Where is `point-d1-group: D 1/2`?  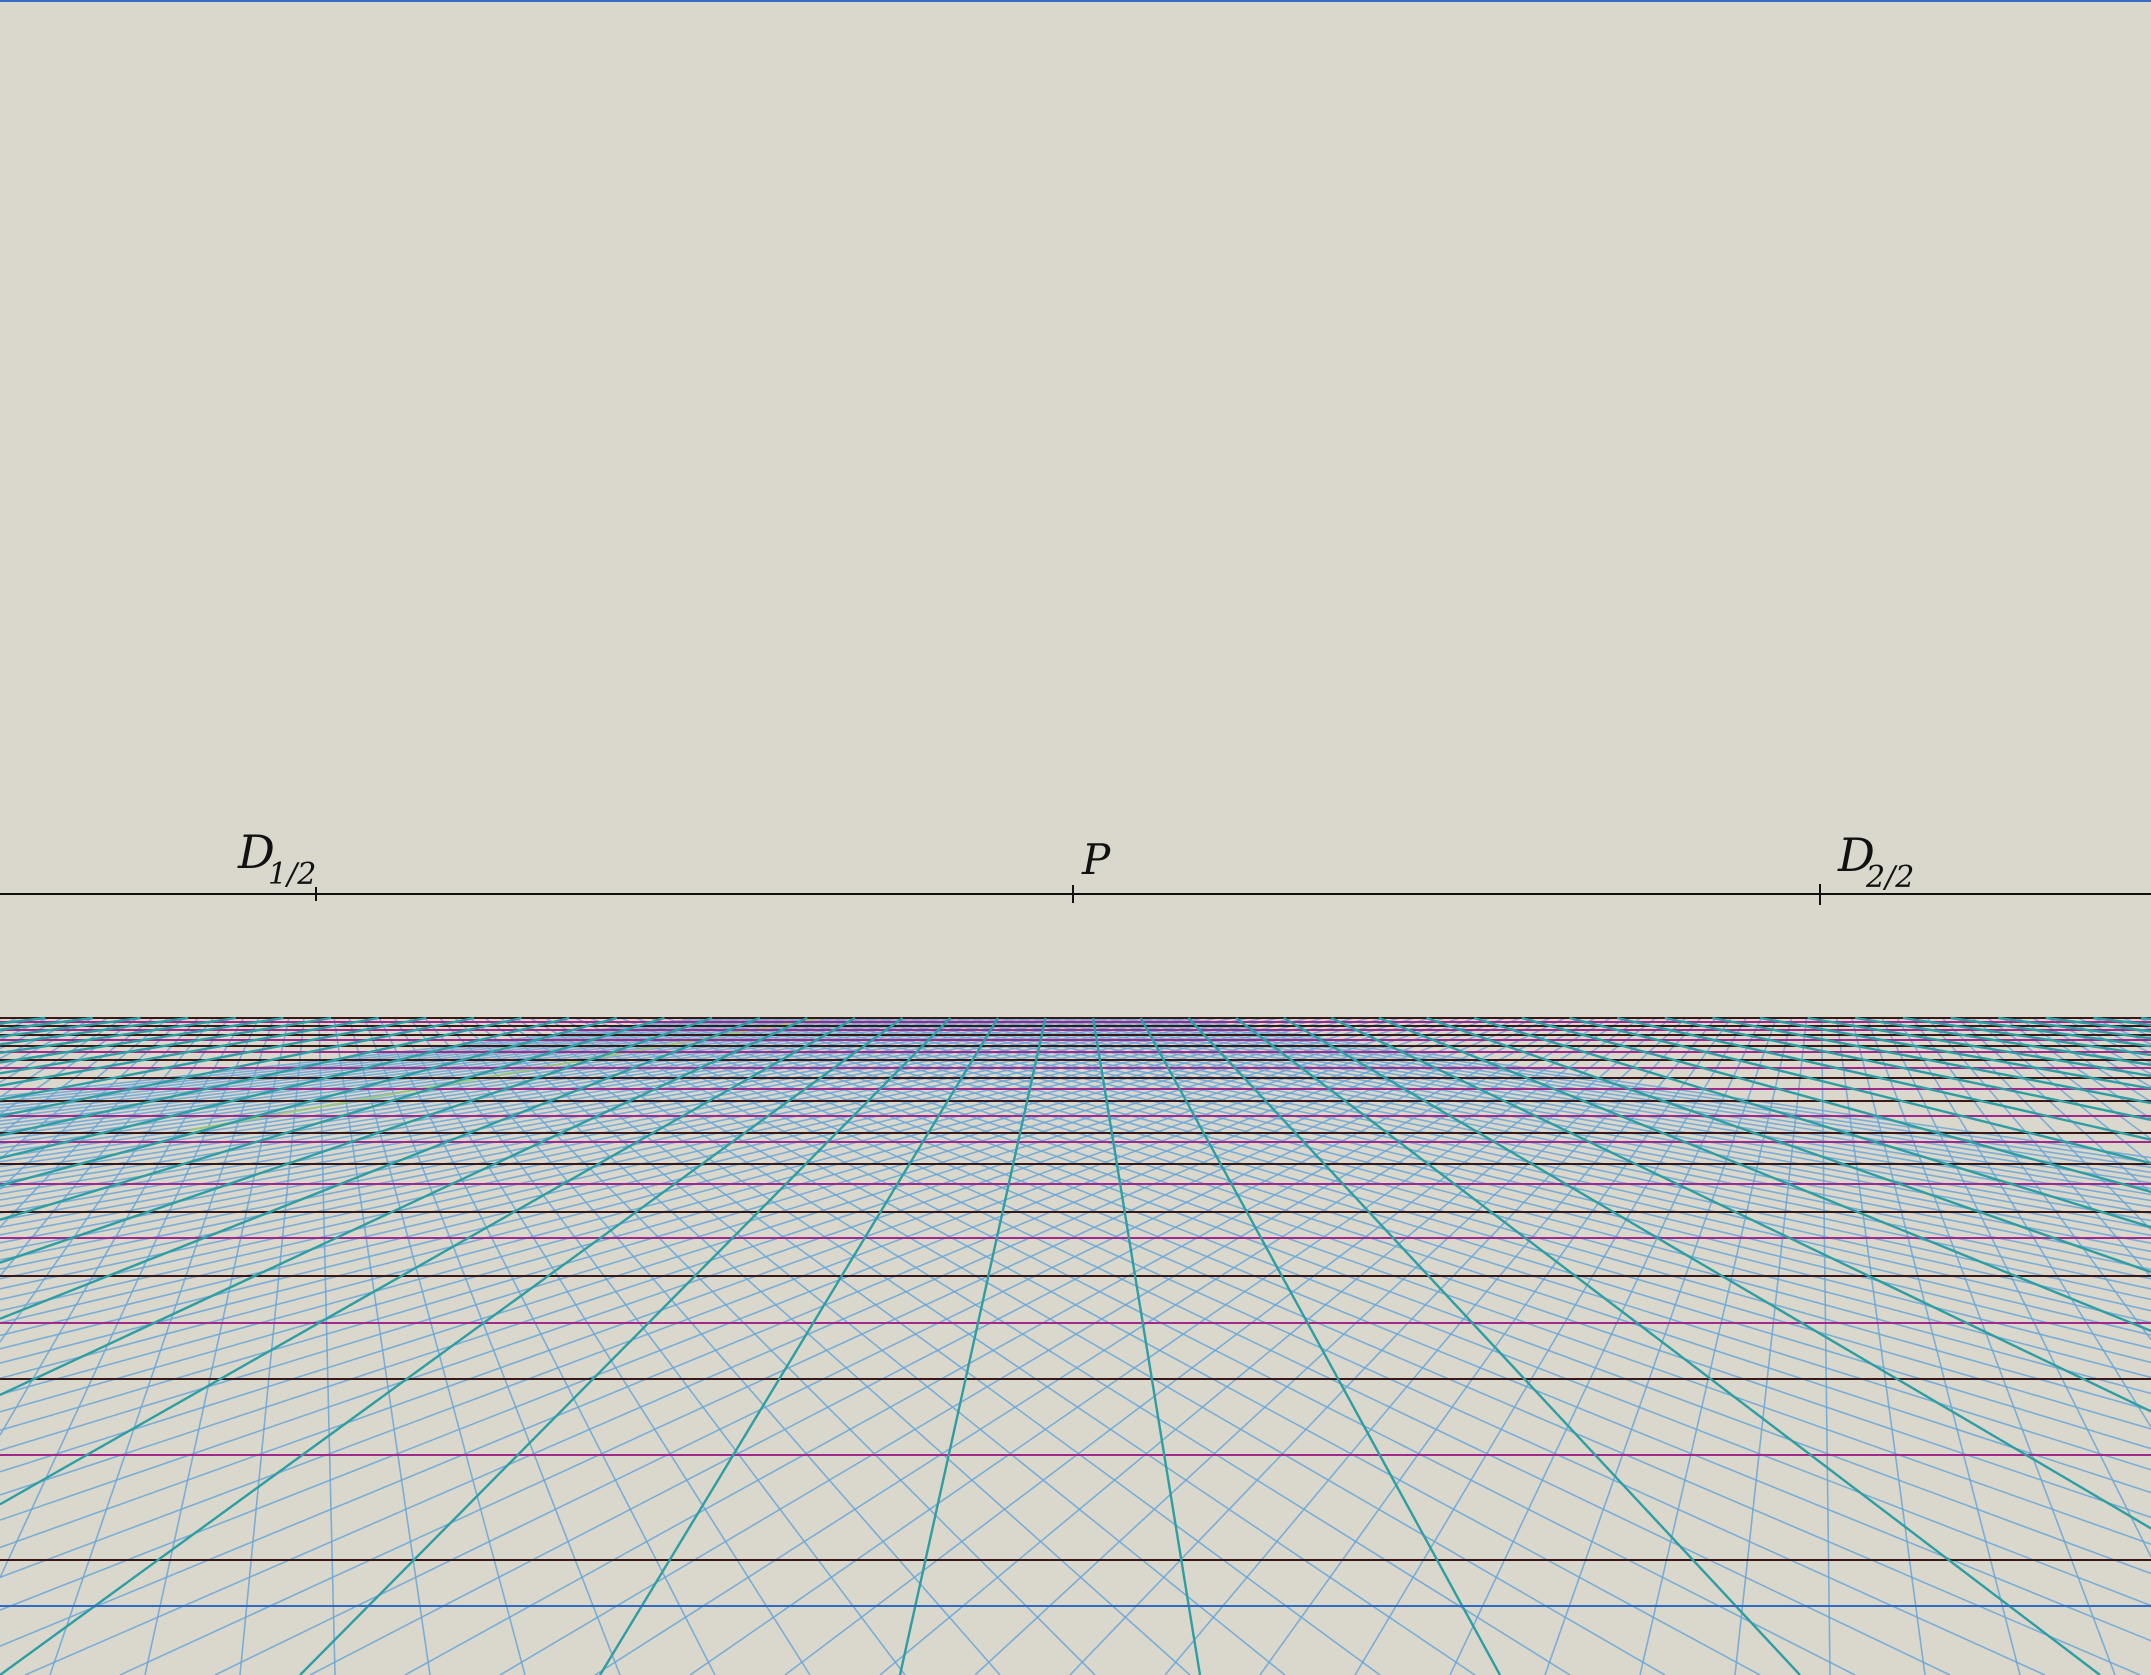 point-d1-group: D 1/2 is located at coordinates (280, 863).